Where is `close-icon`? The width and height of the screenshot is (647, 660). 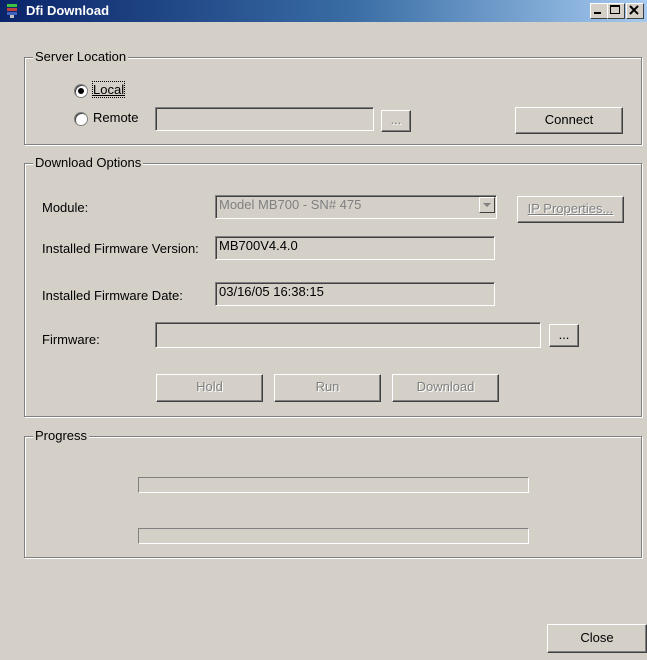 close-icon is located at coordinates (634, 10).